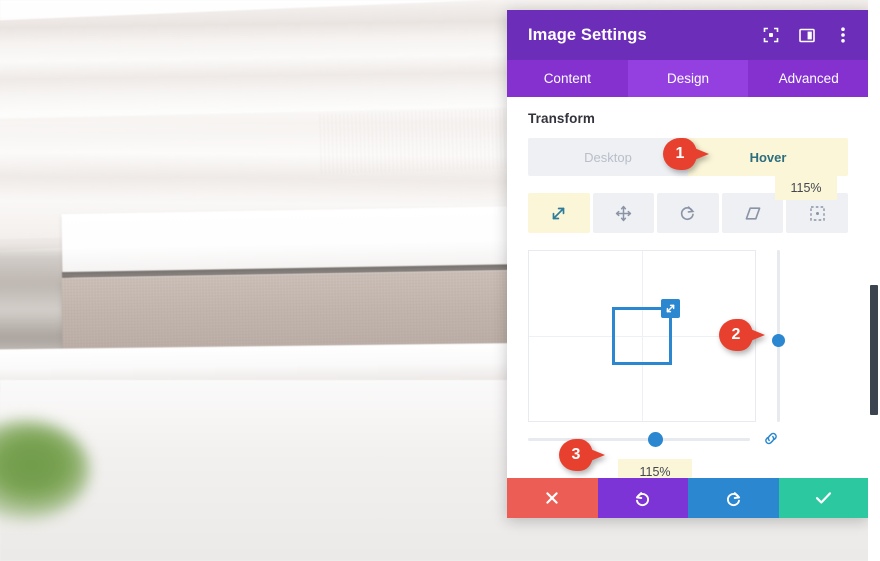 The width and height of the screenshot is (880, 561). What do you see at coordinates (567, 78) in the screenshot?
I see `tab-content: Content` at bounding box center [567, 78].